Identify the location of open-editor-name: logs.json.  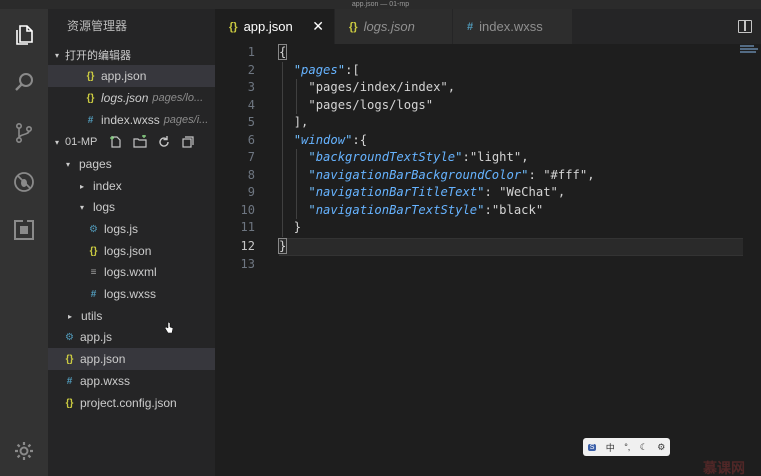
(125, 98).